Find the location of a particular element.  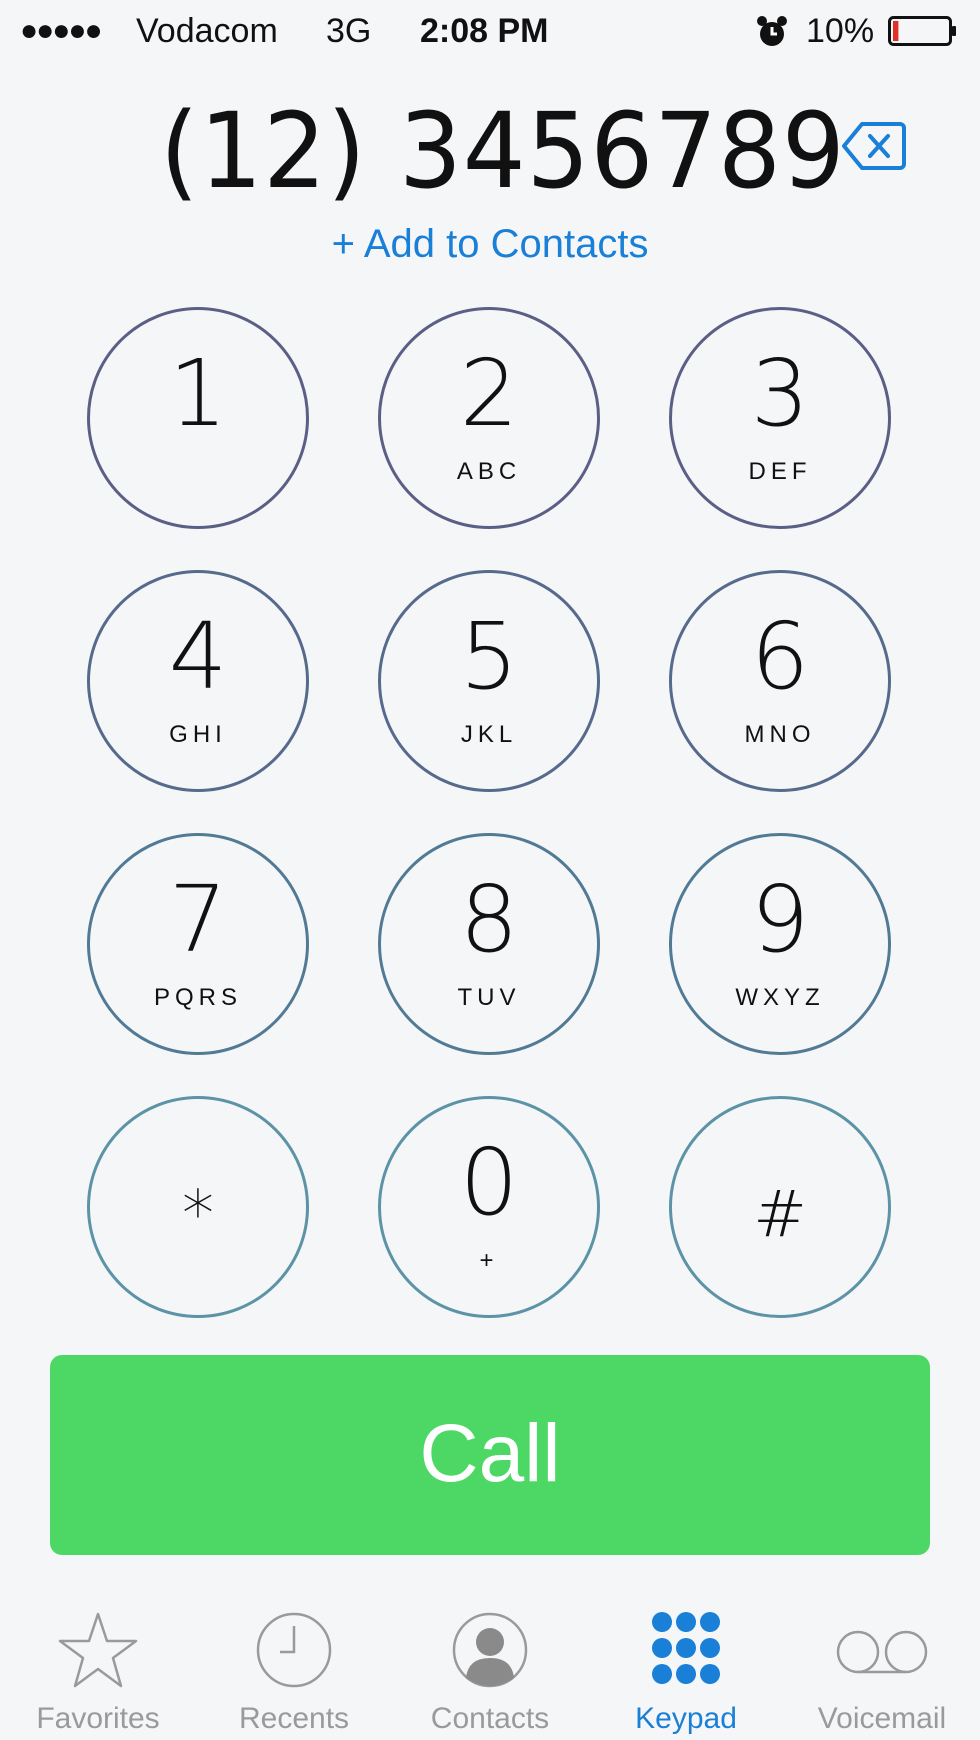

dialed-number-row: (12) 3456789 is located at coordinates (490, 151).